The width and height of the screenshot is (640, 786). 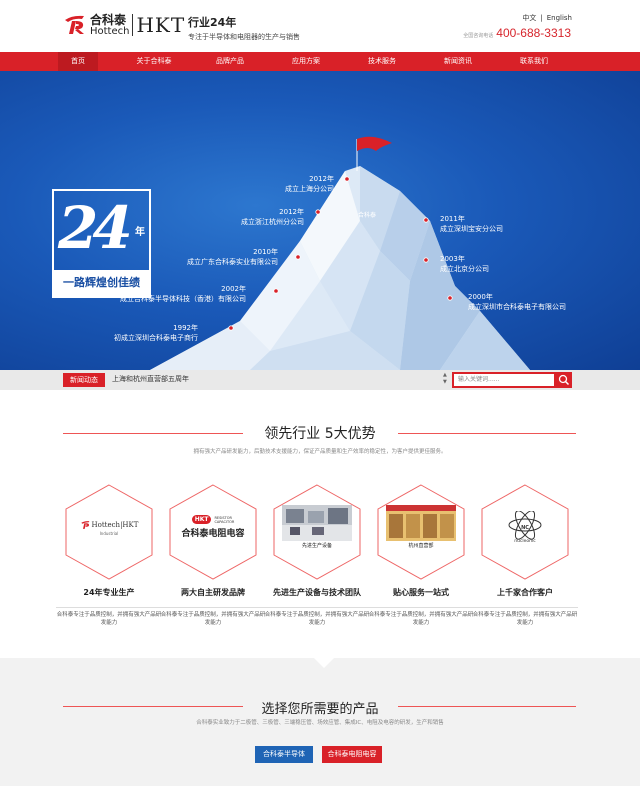 What do you see at coordinates (244, 37) in the screenshot?
I see `slogan-subtitle: 专注于半导体和电阻器的生产与销售` at bounding box center [244, 37].